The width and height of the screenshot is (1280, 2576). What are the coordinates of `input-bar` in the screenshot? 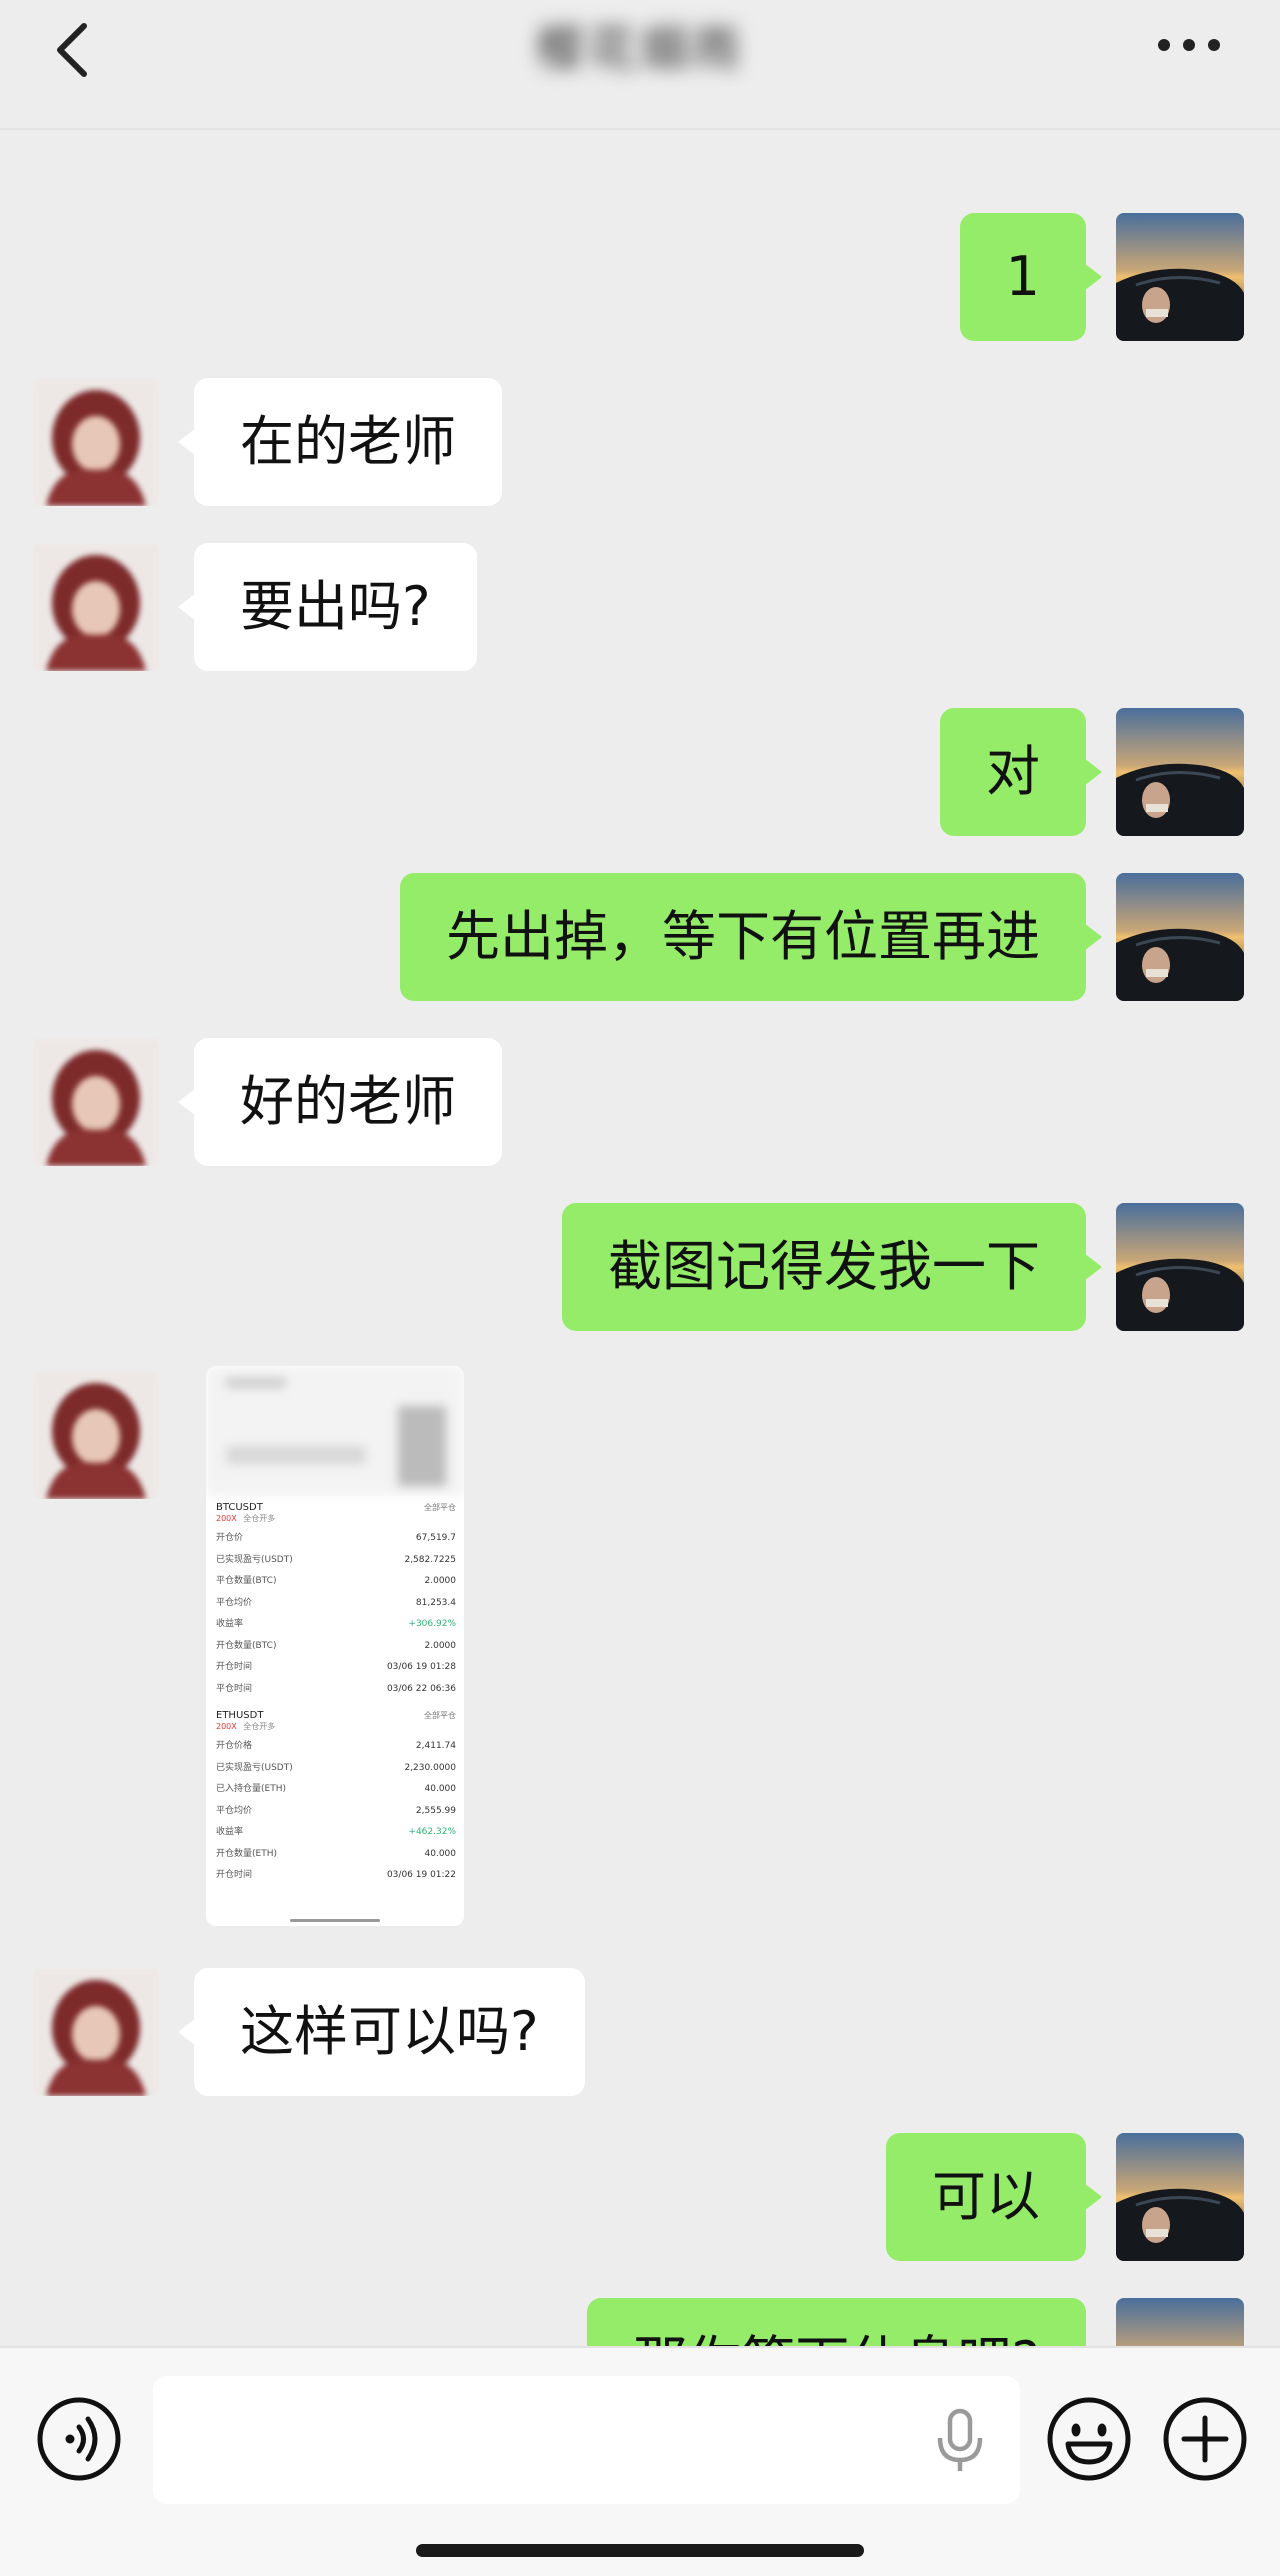 It's located at (640, 2461).